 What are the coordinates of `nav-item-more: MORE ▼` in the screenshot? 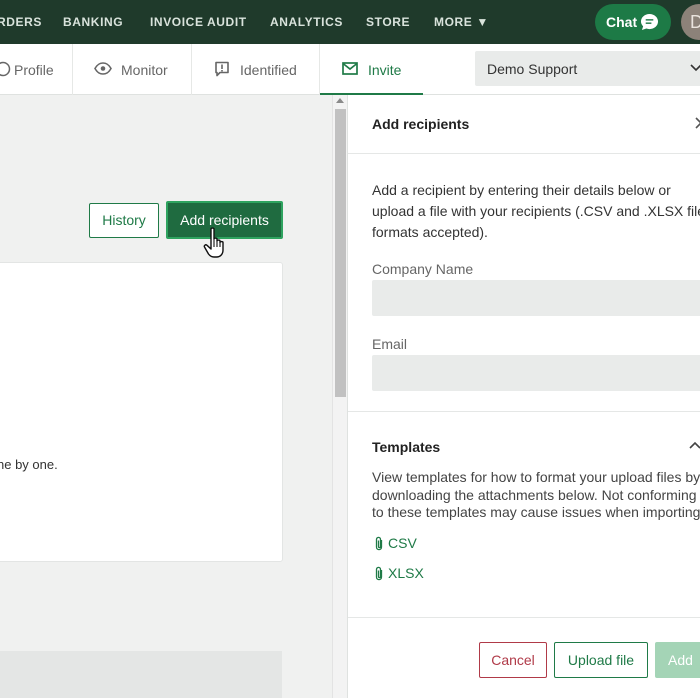 It's located at (461, 22).